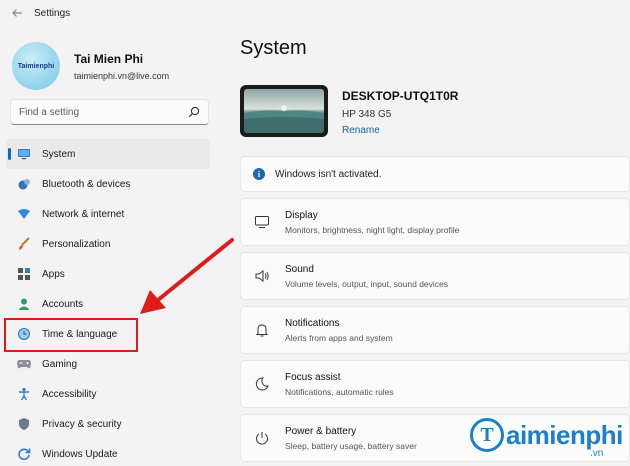  What do you see at coordinates (69, 394) in the screenshot?
I see `sidebar-item-label: Accessibility` at bounding box center [69, 394].